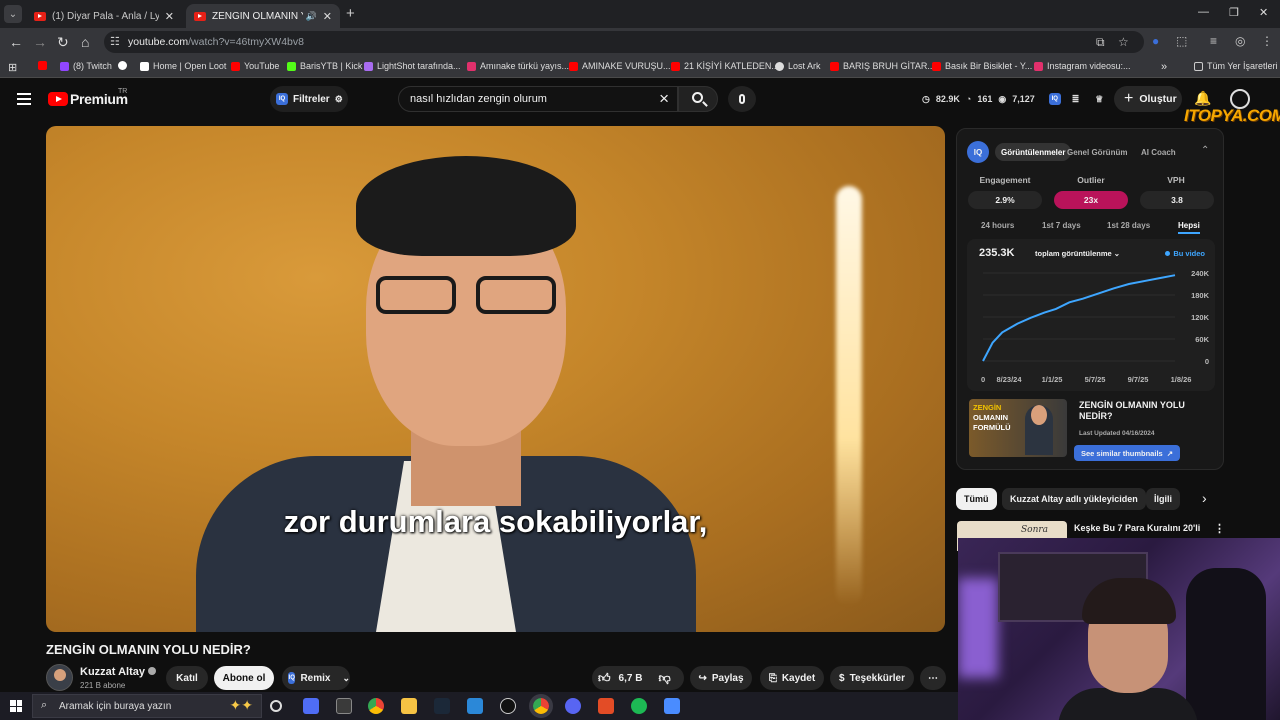 The image size is (1280, 720). Describe the element at coordinates (1074, 499) in the screenshot. I see `chip-uploader: Kuzzat Altay adlı yükleyiciden` at that location.